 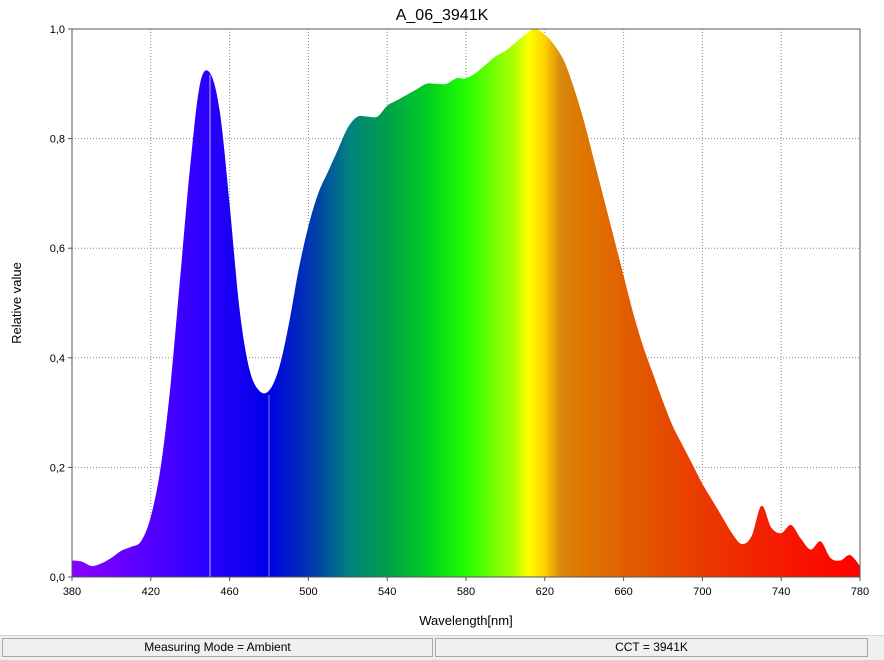 What do you see at coordinates (702, 592) in the screenshot?
I see `x-tick-label: 700` at bounding box center [702, 592].